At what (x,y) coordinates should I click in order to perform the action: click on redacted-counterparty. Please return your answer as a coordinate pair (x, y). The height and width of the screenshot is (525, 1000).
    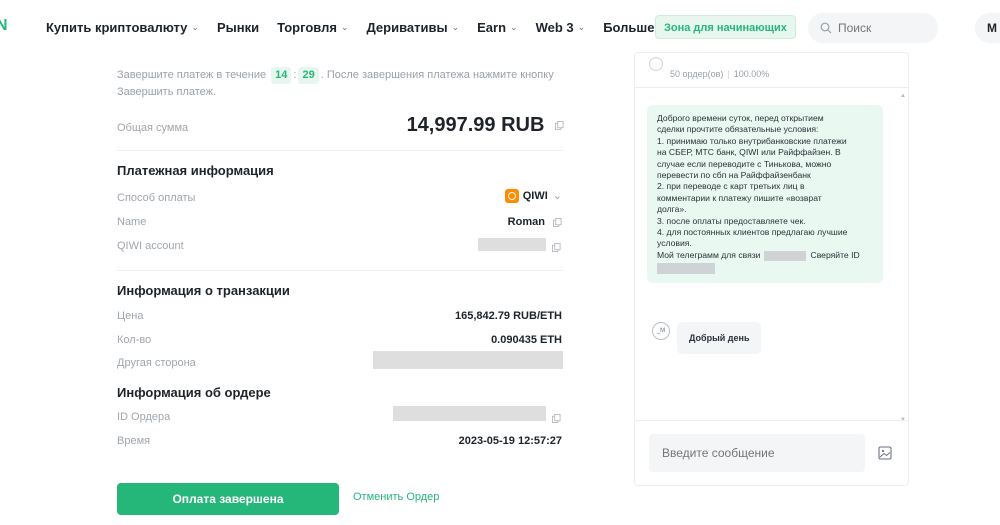
    Looking at the image, I should click on (468, 360).